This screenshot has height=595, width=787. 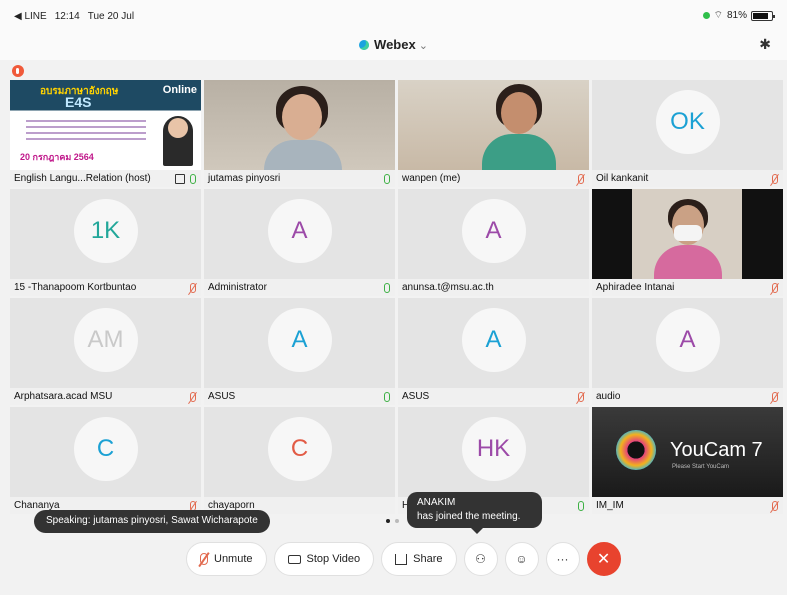 I want to click on share-button: Share, so click(x=419, y=559).